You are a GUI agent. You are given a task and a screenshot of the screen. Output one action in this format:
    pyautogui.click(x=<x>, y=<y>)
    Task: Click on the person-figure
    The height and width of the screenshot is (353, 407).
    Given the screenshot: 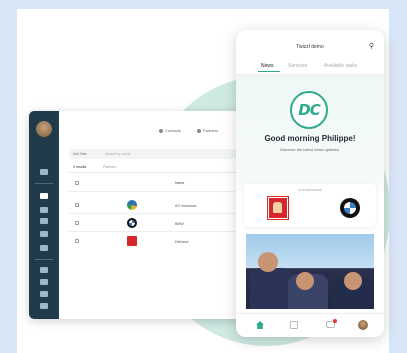 What is the action you would take?
    pyautogui.click(x=271, y=288)
    